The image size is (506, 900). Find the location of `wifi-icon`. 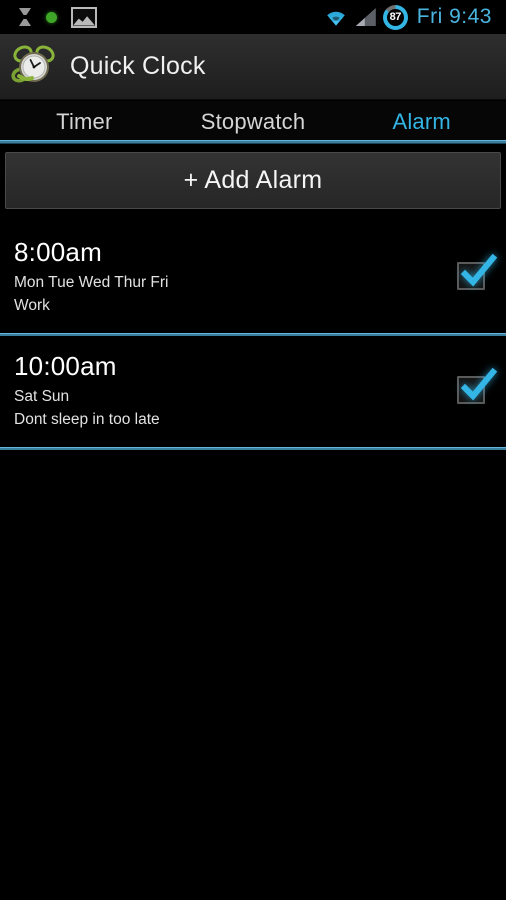

wifi-icon is located at coordinates (336, 17).